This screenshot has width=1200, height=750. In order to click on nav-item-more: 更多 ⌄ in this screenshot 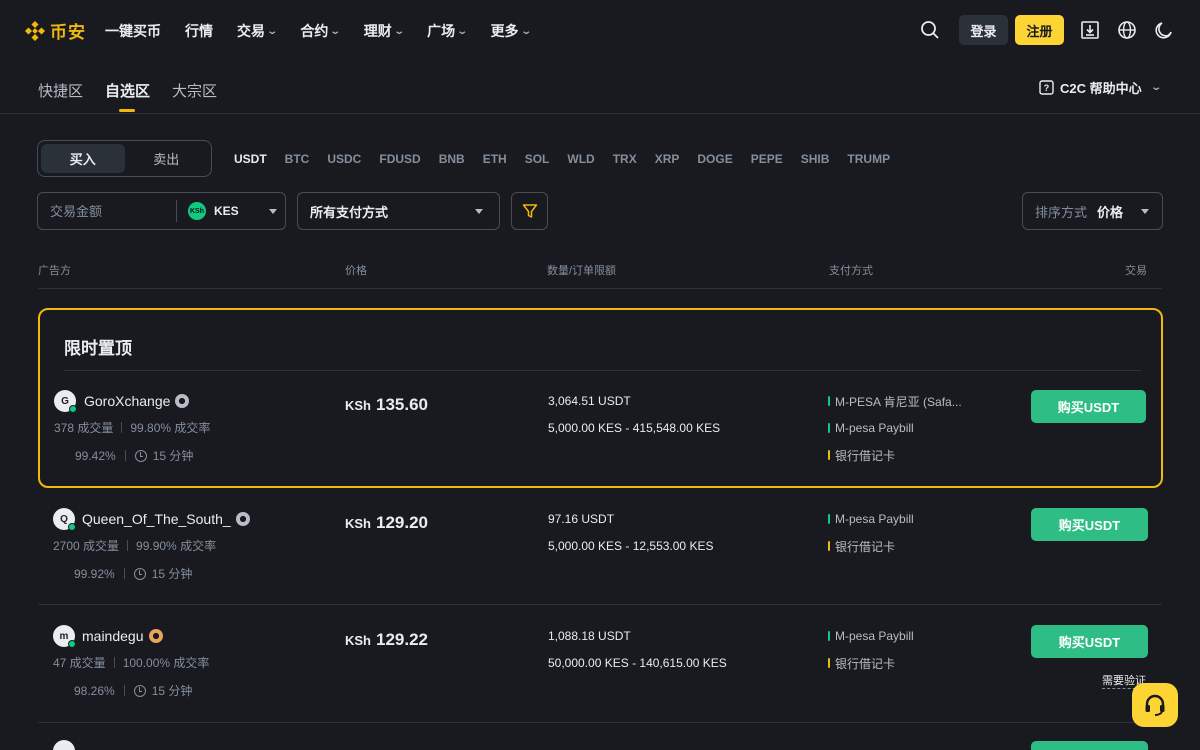, I will do `click(511, 31)`.